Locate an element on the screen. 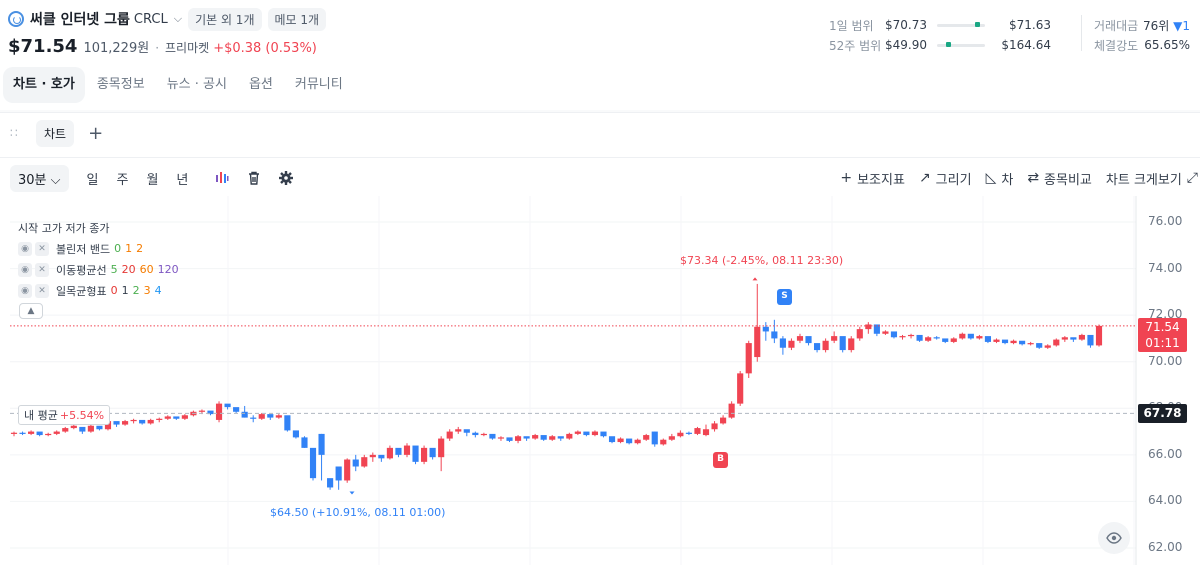  period-day: 일 is located at coordinates (93, 178).